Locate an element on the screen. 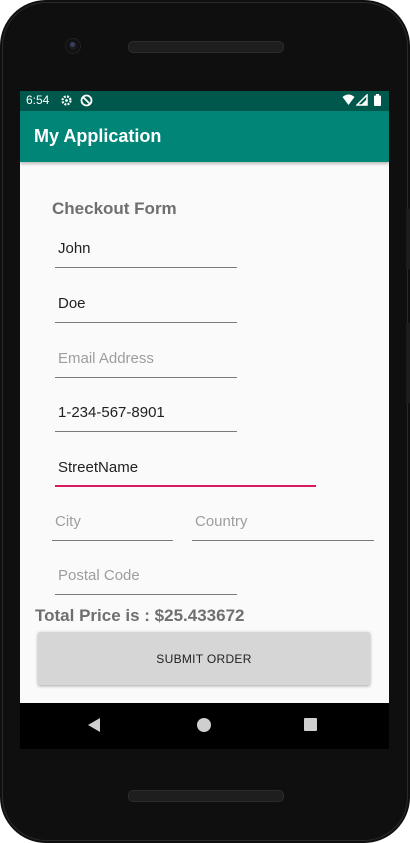 The image size is (410, 843). home-icon is located at coordinates (204, 725).